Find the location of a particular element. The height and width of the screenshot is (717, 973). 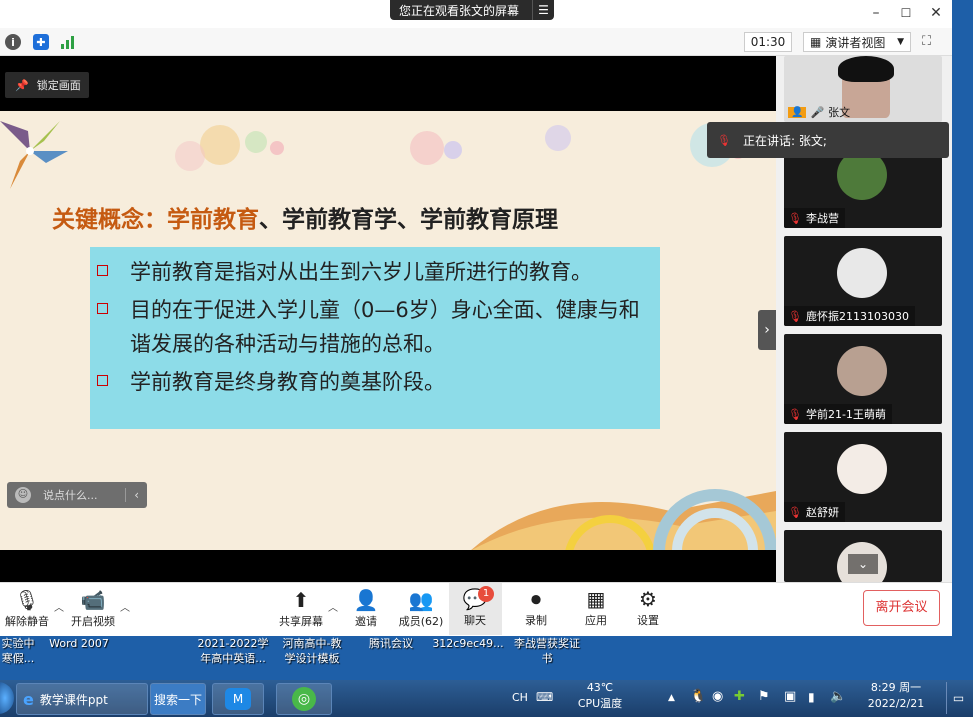

search-button: 搜索一下 is located at coordinates (178, 699).